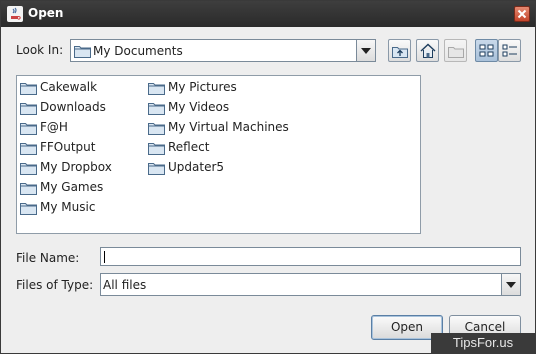  What do you see at coordinates (76, 167) in the screenshot?
I see `file-list-item-name: My Dropbox` at bounding box center [76, 167].